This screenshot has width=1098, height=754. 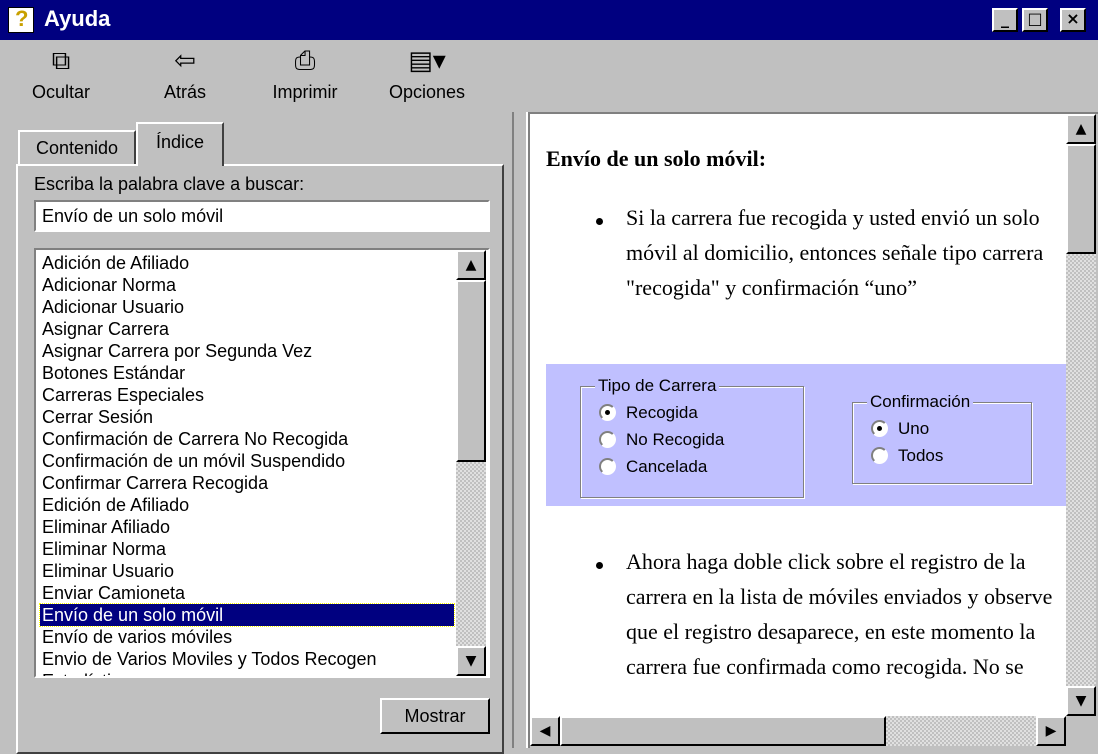 What do you see at coordinates (247, 285) in the screenshot?
I see `index-list-item: Adicionar Norma` at bounding box center [247, 285].